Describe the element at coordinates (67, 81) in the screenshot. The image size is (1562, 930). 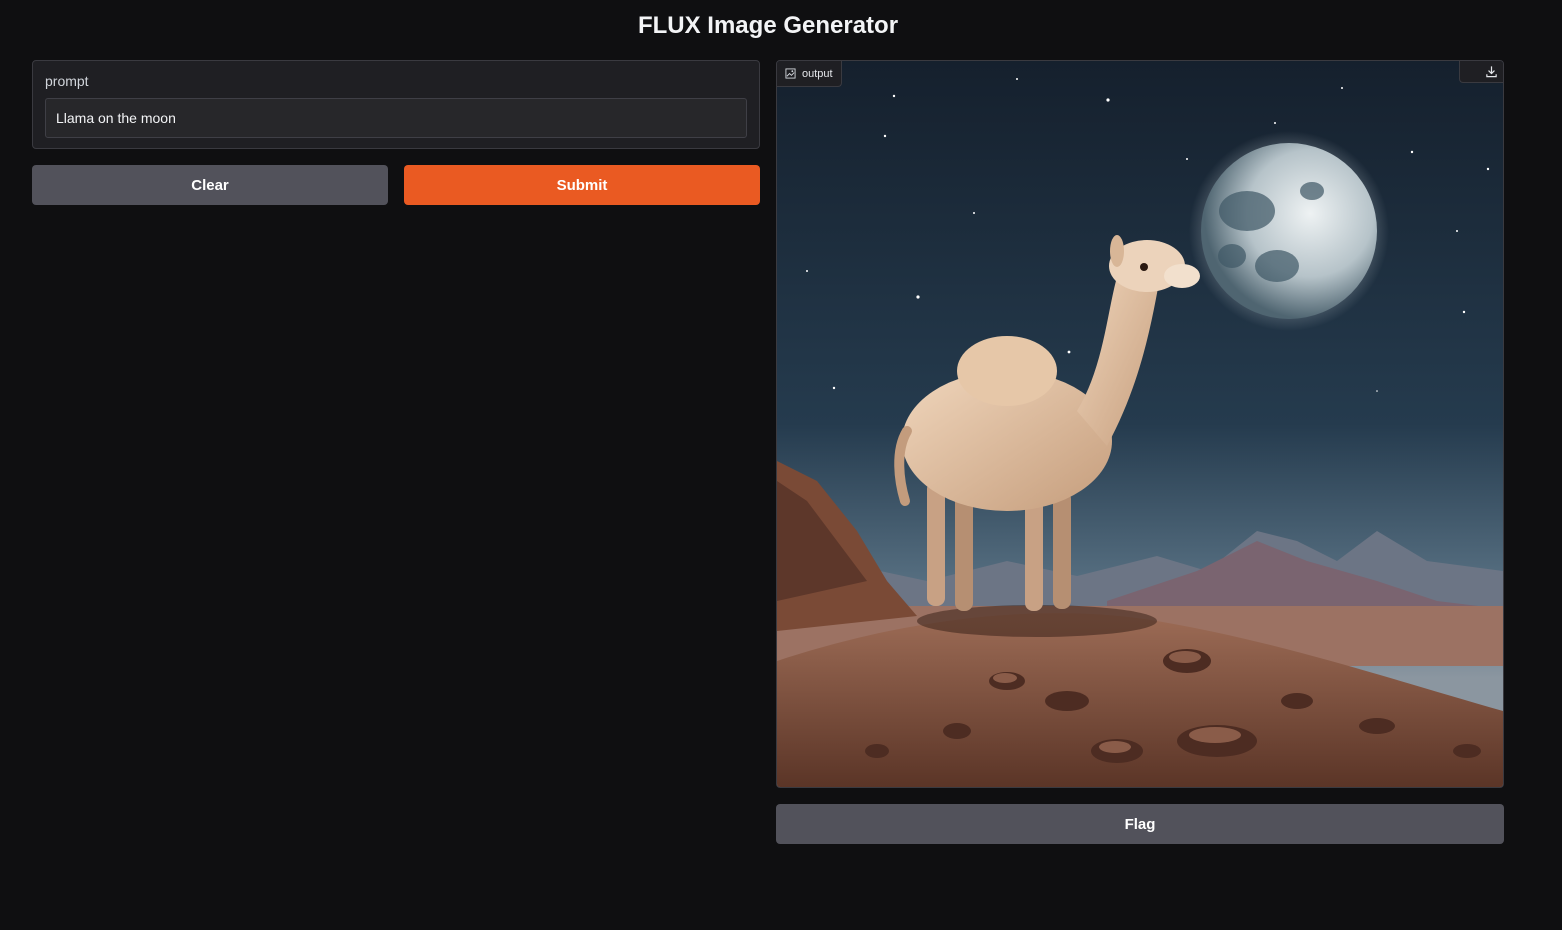
I see `prompt-label: prompt` at that location.